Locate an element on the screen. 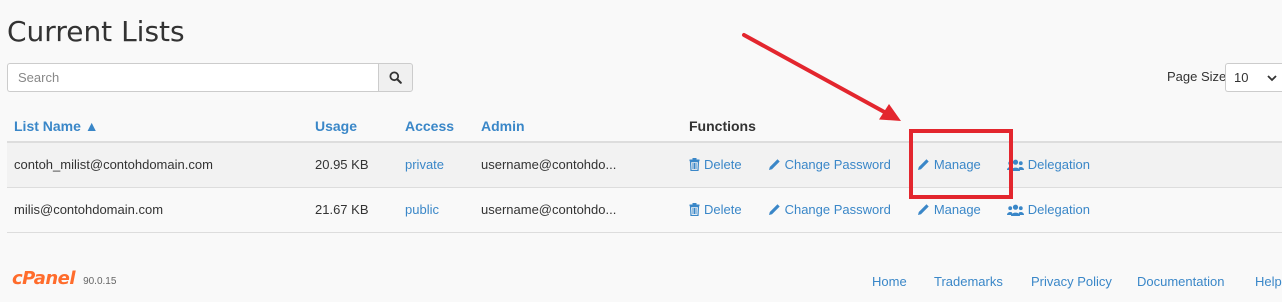  search-group is located at coordinates (210, 77).